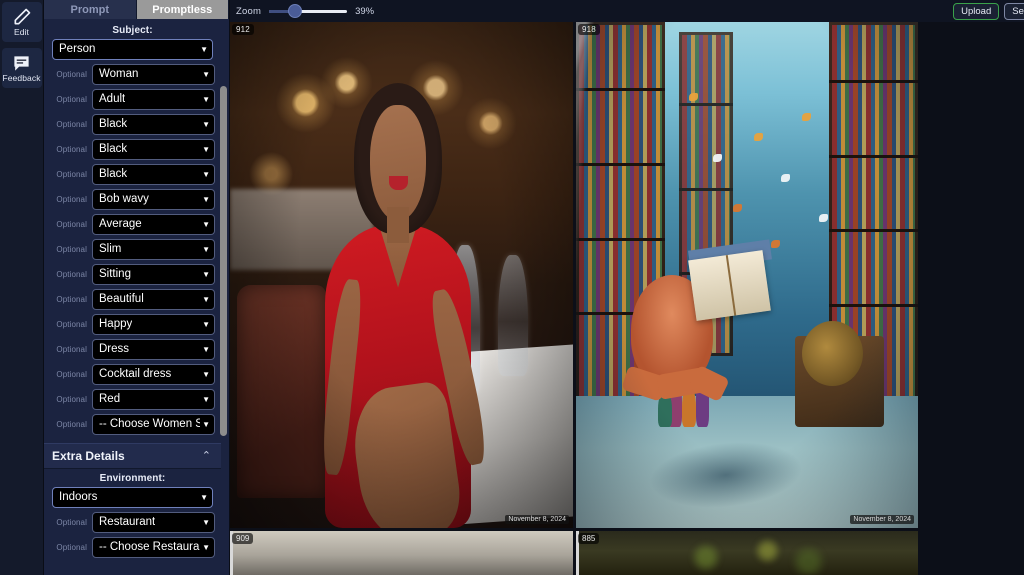 Image resolution: width=1024 pixels, height=575 pixels. Describe the element at coordinates (71, 522) in the screenshot. I see `environment-optional-label-0: Optional` at that location.